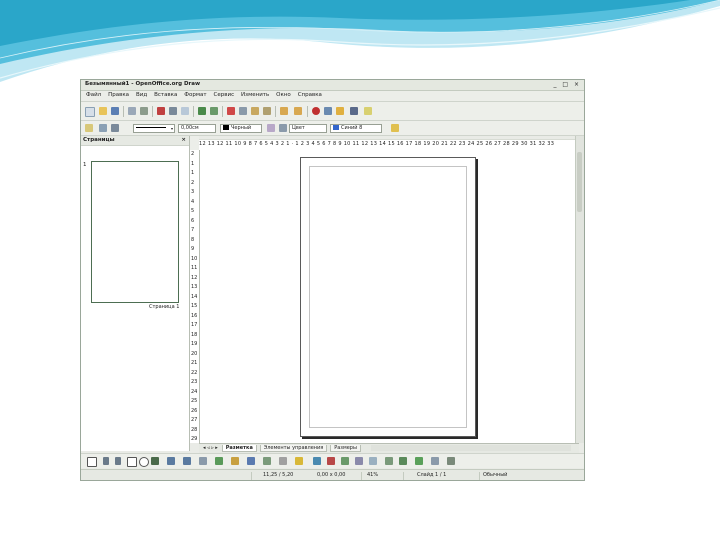  I want to click on line-color-swatch, so click(226, 127).